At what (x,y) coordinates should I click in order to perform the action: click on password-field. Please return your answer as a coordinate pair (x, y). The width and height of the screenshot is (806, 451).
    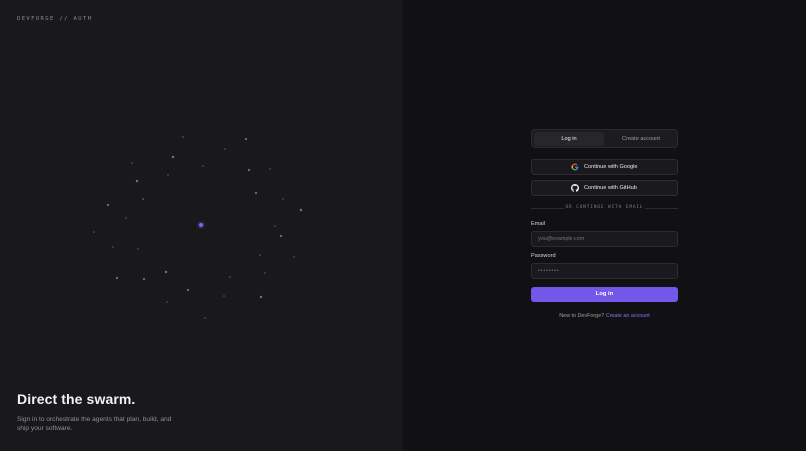
    Looking at the image, I should click on (604, 271).